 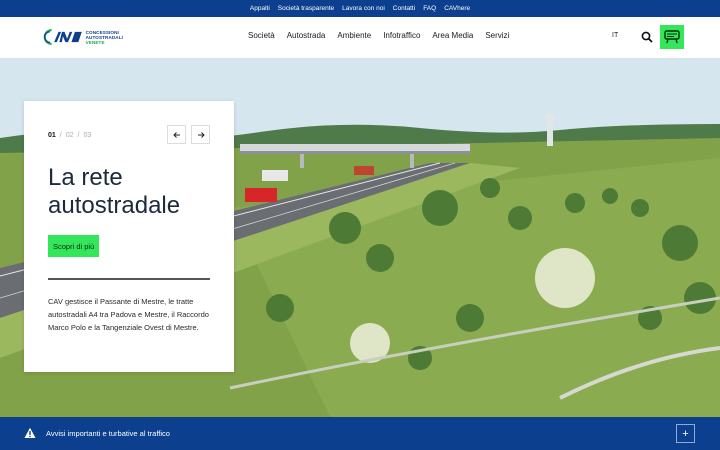 What do you see at coordinates (114, 191) in the screenshot?
I see `hero-title: La rete autostradale` at bounding box center [114, 191].